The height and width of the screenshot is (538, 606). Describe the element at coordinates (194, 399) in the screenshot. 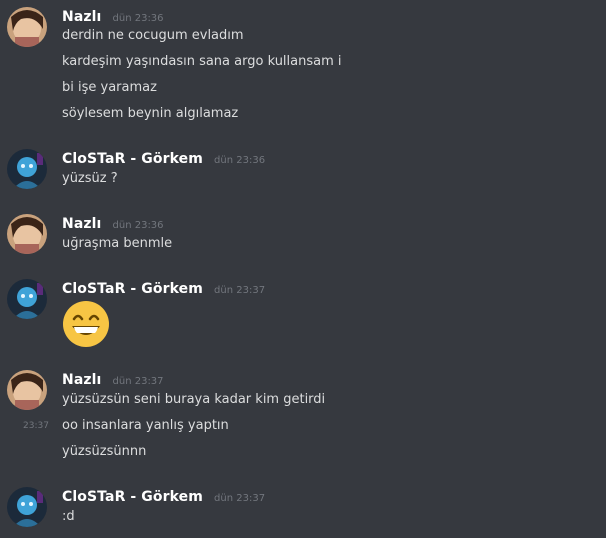

I see `message-text: yüzsüzsün seni buraya kadar kim getirdi` at that location.